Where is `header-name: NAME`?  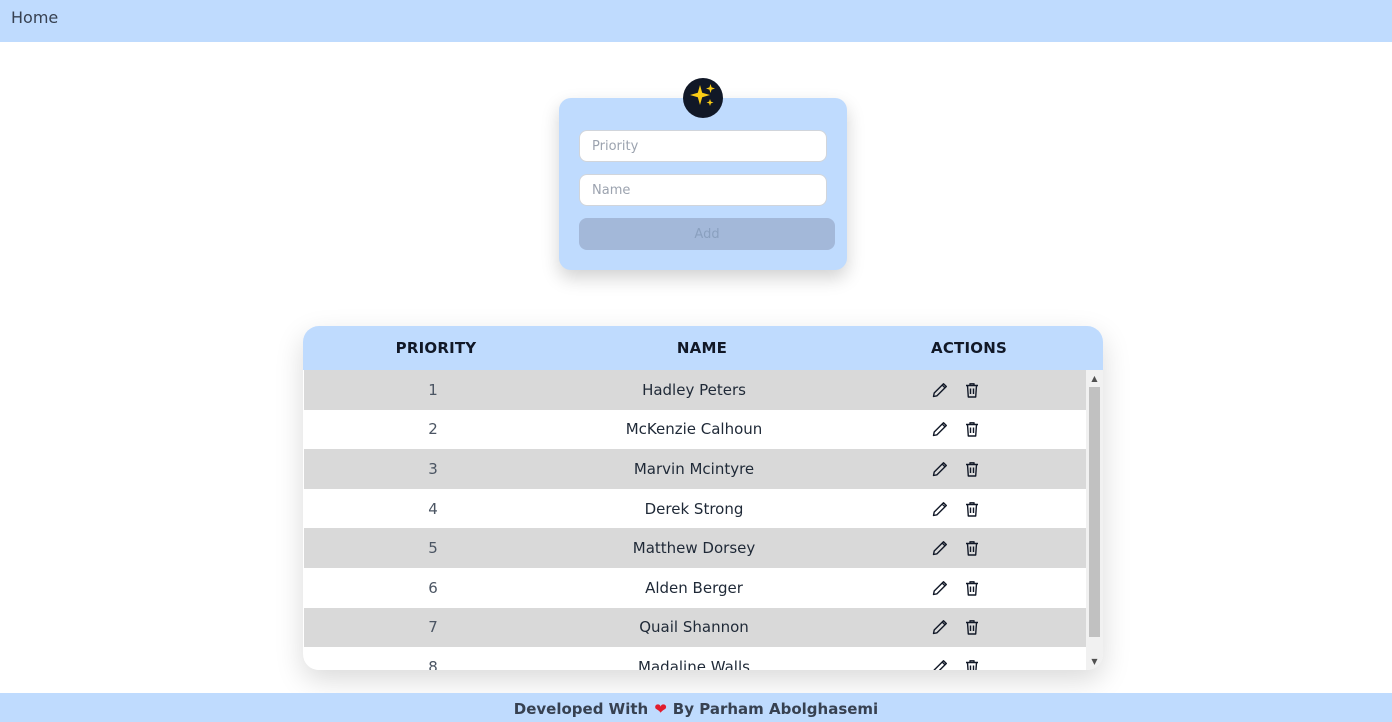
header-name: NAME is located at coordinates (702, 348).